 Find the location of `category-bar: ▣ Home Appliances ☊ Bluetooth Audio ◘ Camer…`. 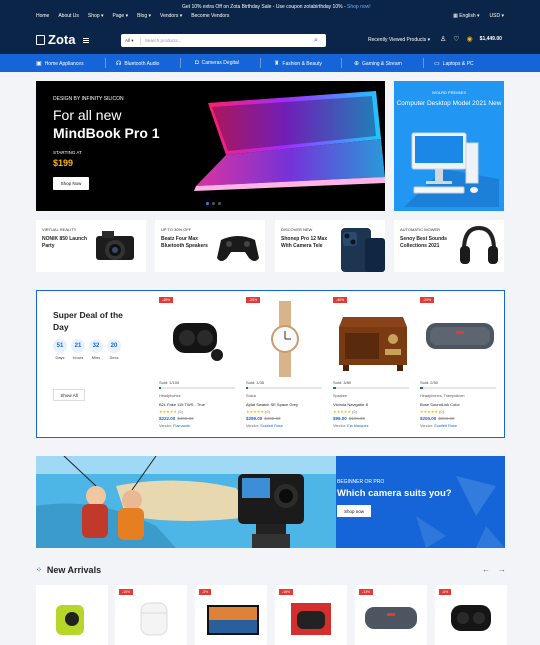

category-bar: ▣ Home Appliances ☊ Bluetooth Audio ◘ Camer… is located at coordinates (270, 63).